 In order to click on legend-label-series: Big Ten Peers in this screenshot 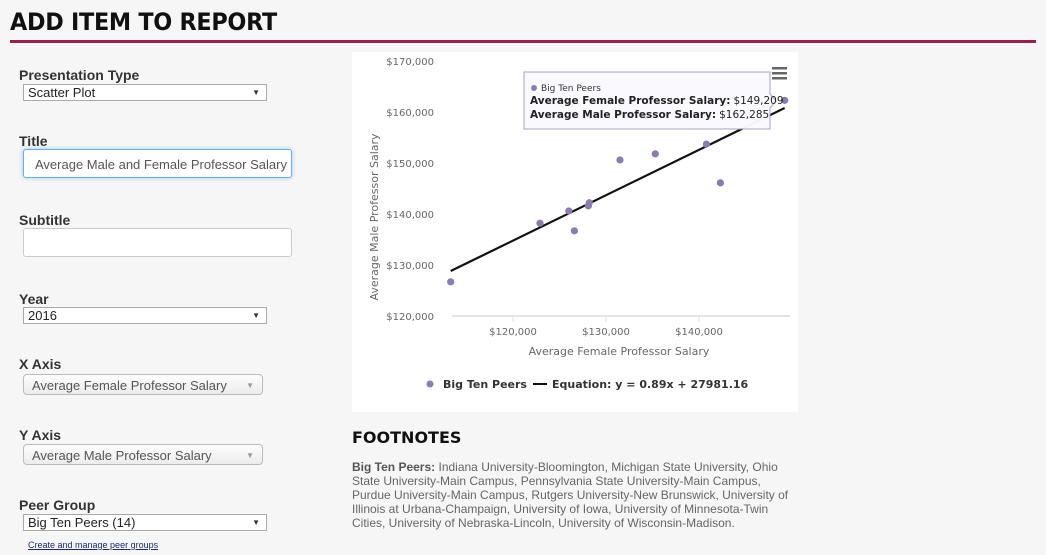, I will do `click(485, 384)`.